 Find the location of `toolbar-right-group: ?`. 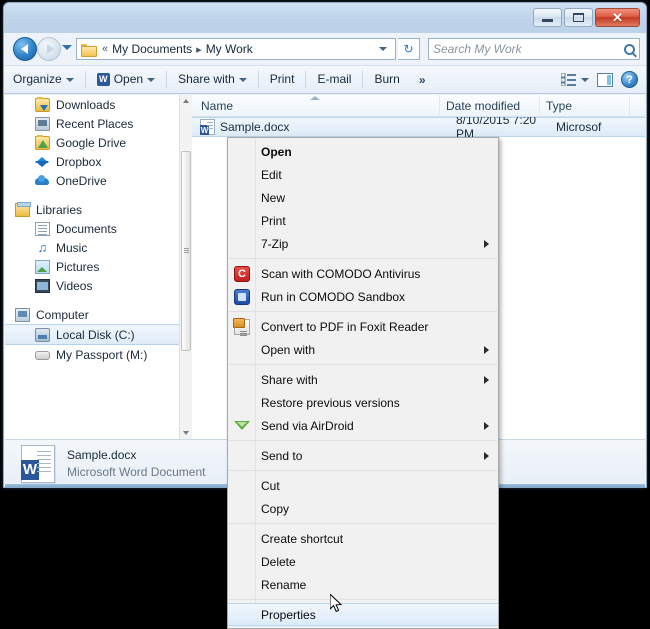

toolbar-right-group: ? is located at coordinates (603, 79).